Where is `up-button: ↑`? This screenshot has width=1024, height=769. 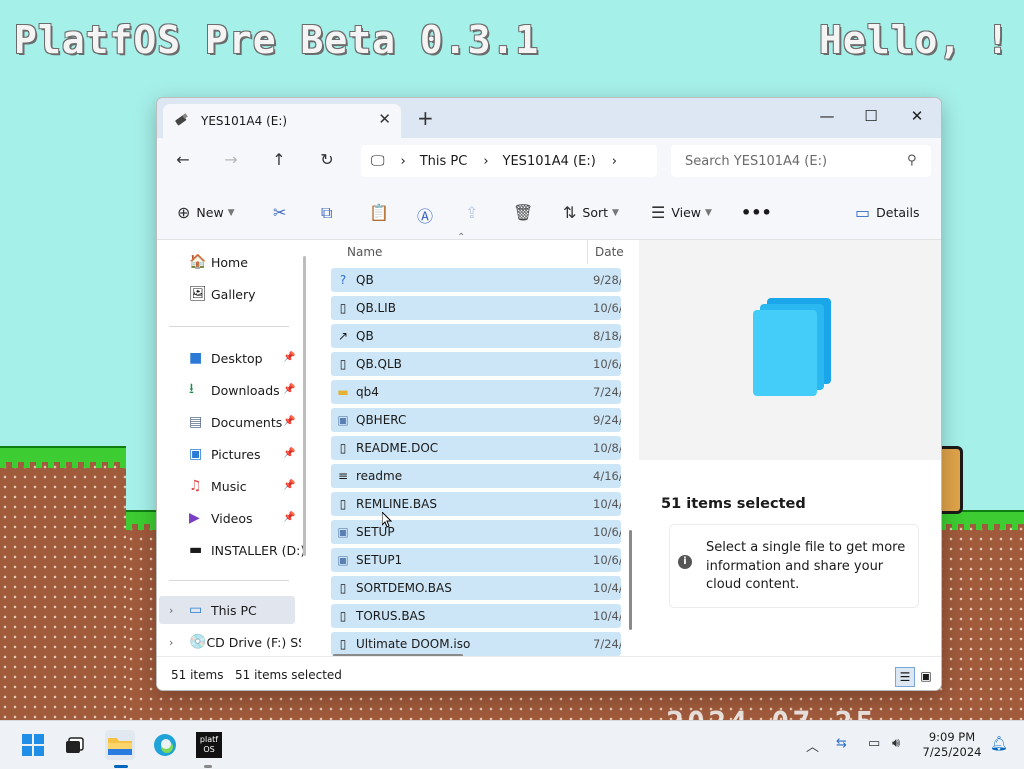
up-button: ↑ is located at coordinates (279, 159).